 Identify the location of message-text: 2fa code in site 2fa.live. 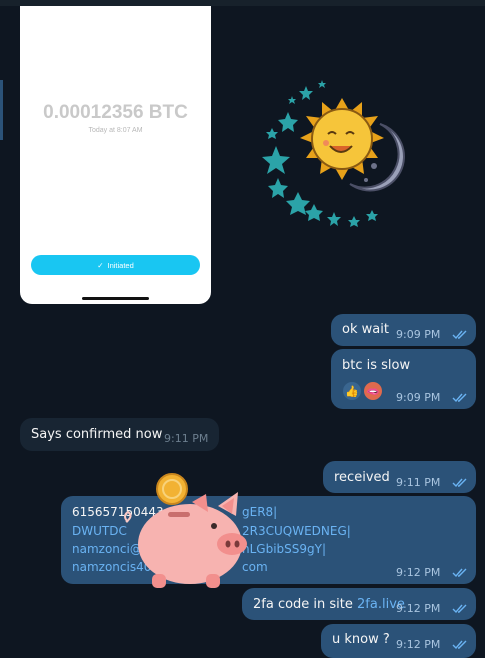
(329, 604).